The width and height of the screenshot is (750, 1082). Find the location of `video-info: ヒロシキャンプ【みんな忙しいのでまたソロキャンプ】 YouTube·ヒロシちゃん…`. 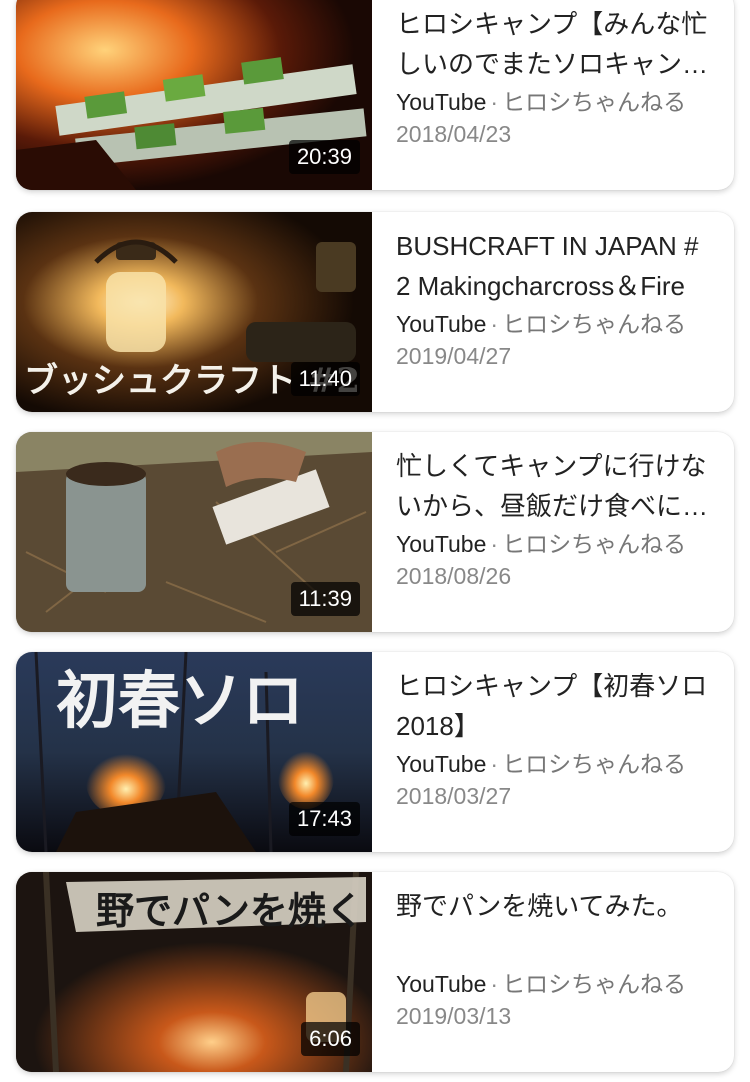

video-info: ヒロシキャンプ【みんな忙しいのでまたソロキャンプ】 YouTube·ヒロシちゃん… is located at coordinates (553, 95).